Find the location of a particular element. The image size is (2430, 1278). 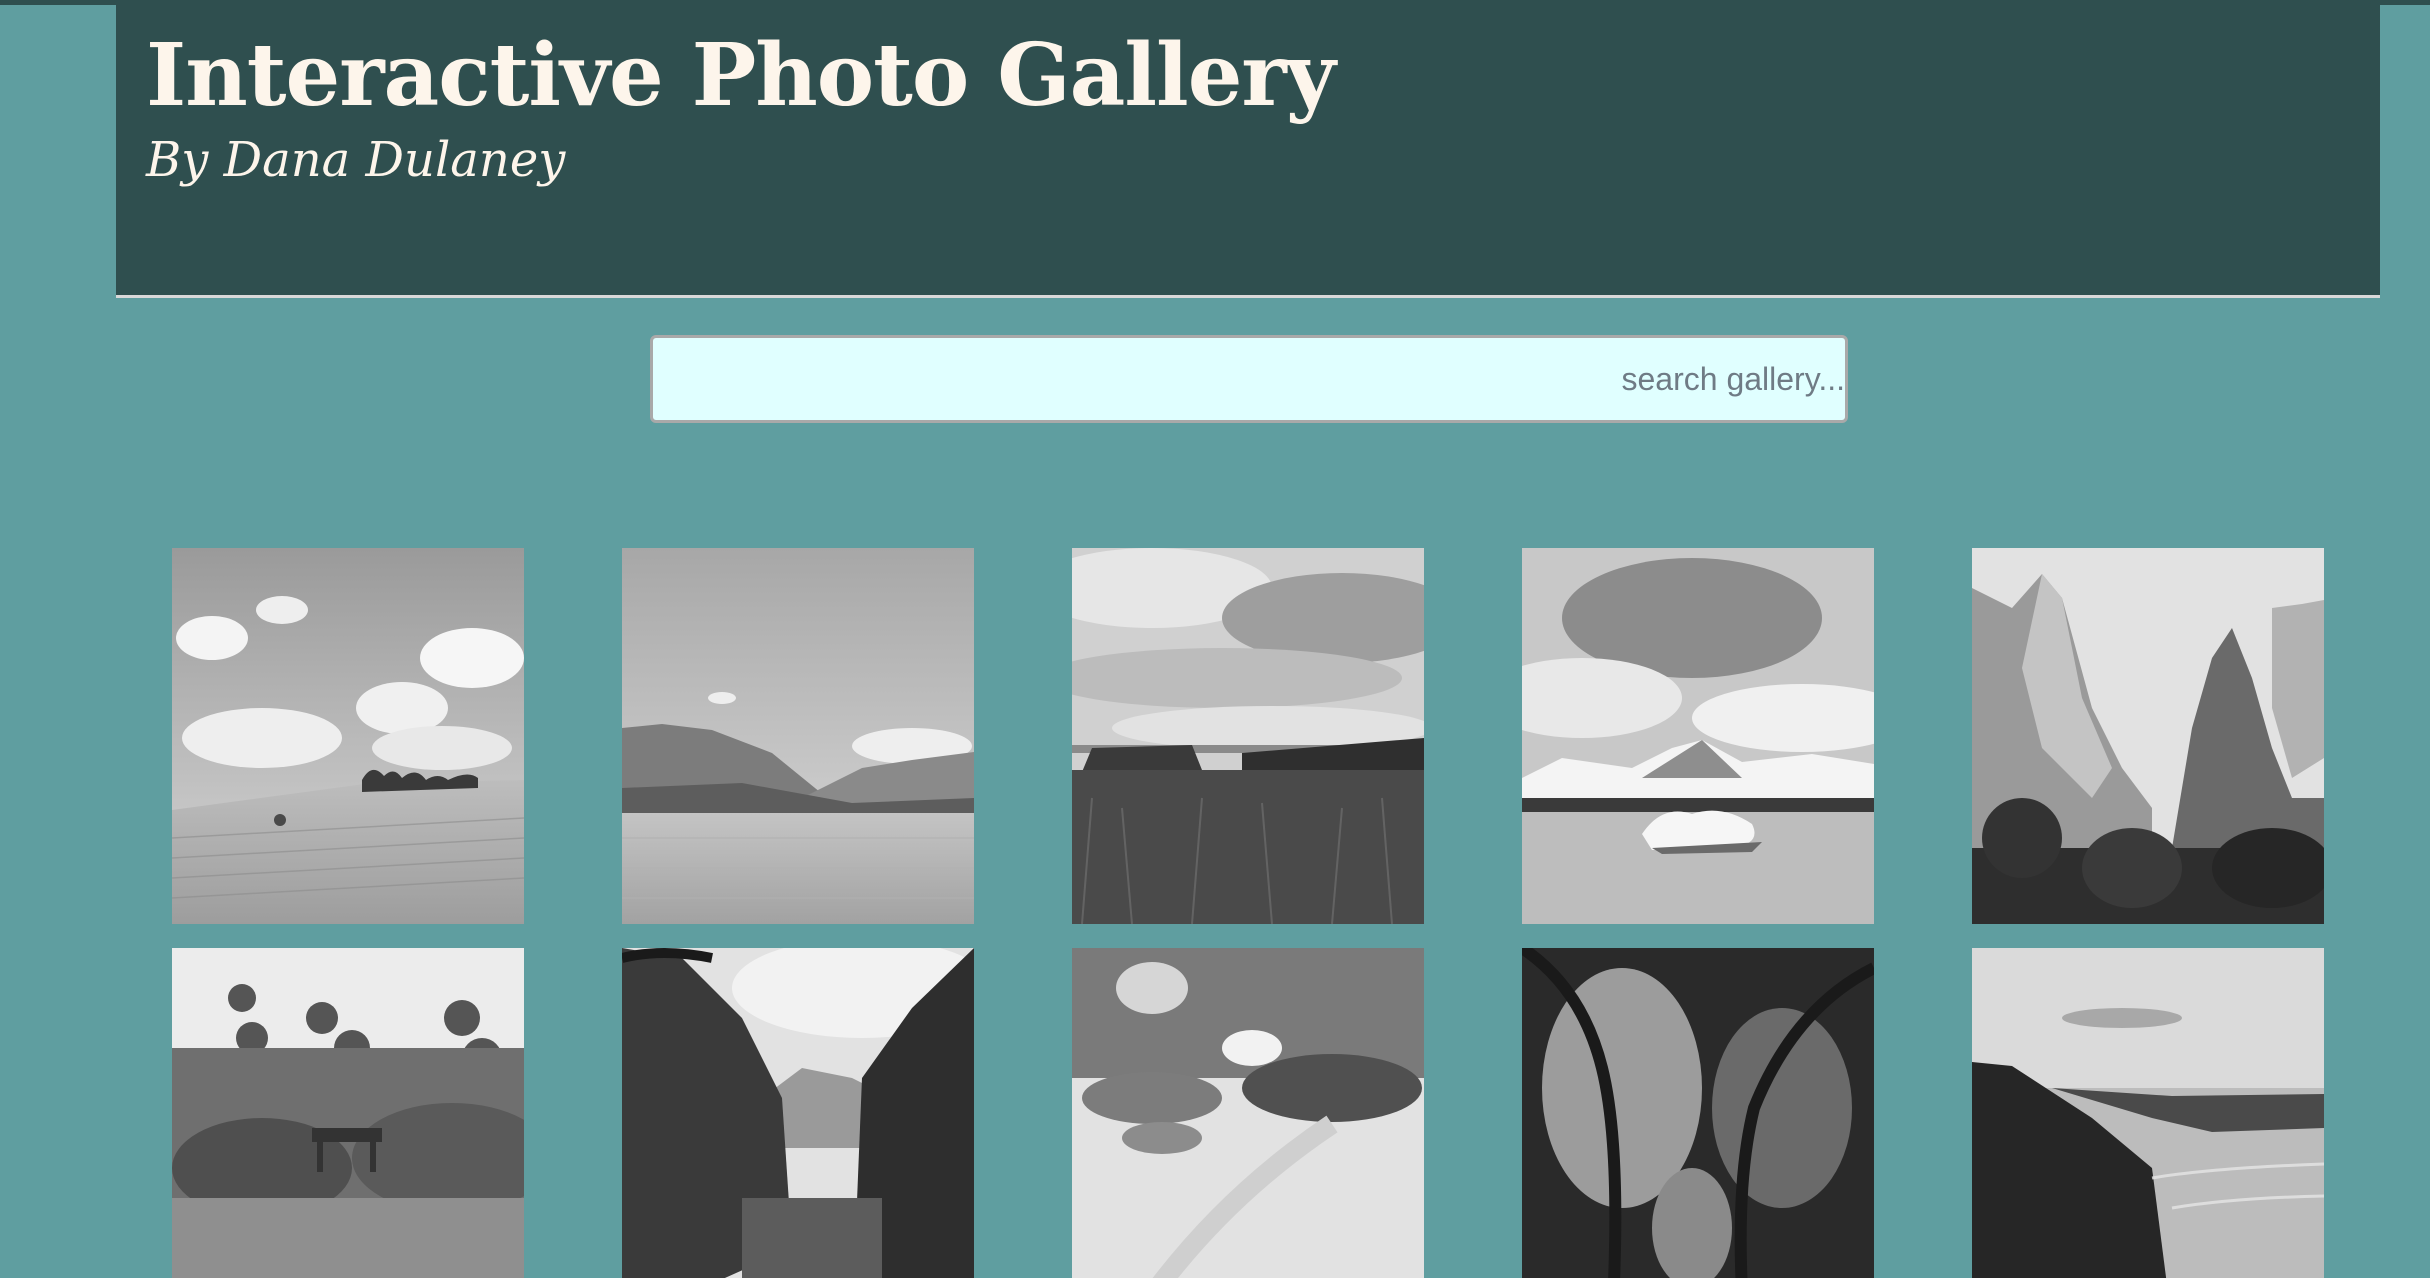

photo-trees-bench is located at coordinates (348, 1113).